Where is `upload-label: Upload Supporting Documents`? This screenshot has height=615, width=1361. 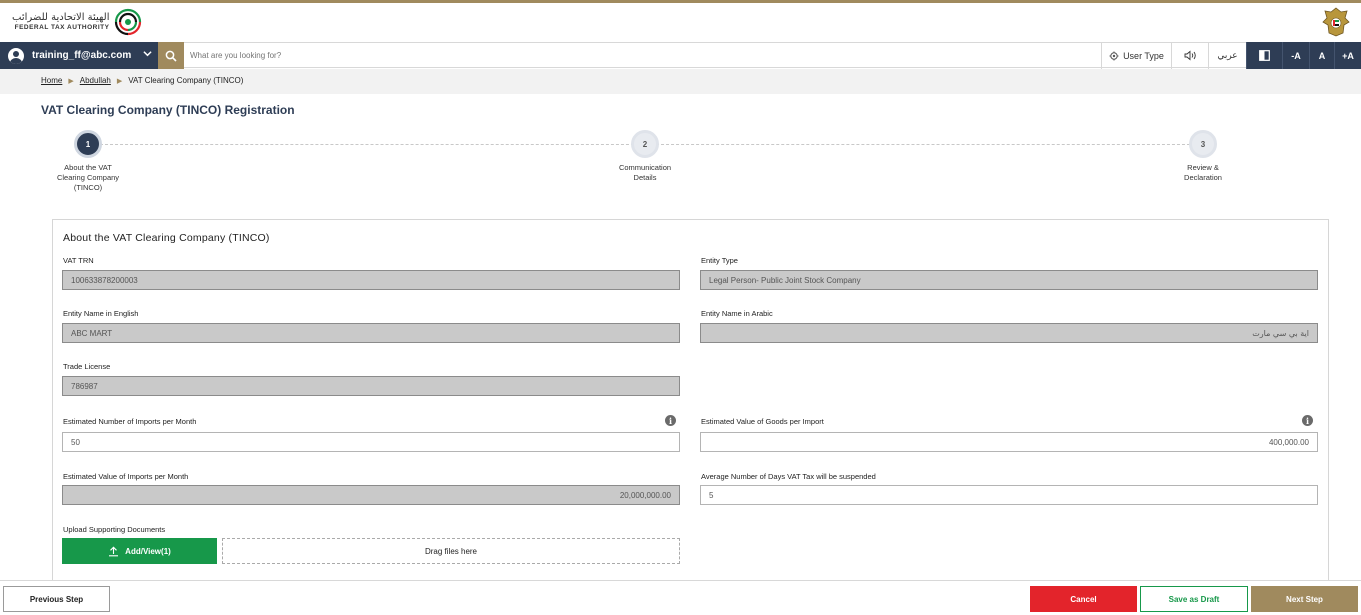 upload-label: Upload Supporting Documents is located at coordinates (114, 529).